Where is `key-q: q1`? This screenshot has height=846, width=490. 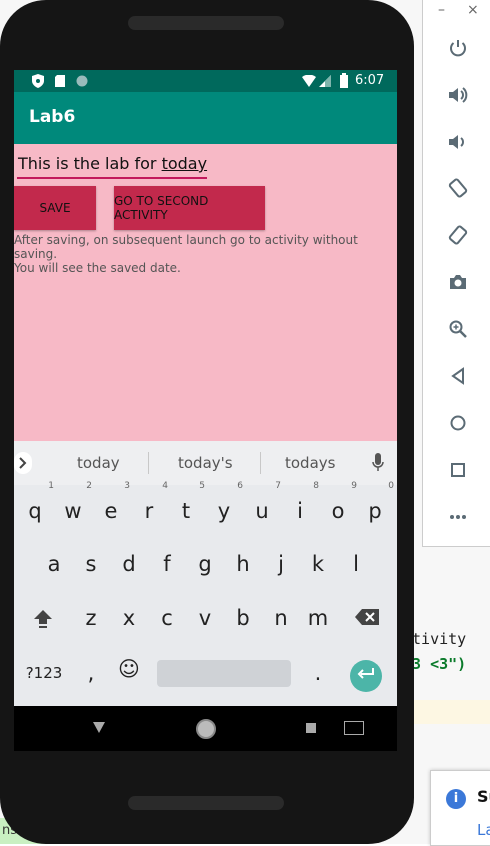 key-q: q1 is located at coordinates (37, 507).